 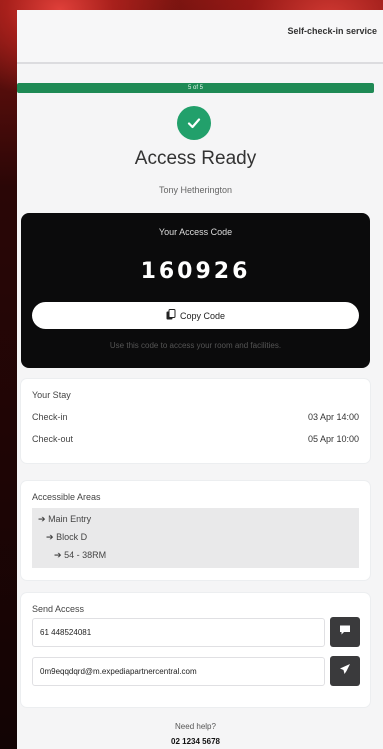 What do you see at coordinates (202, 315) in the screenshot?
I see `copy-code-label: Copy Code` at bounding box center [202, 315].